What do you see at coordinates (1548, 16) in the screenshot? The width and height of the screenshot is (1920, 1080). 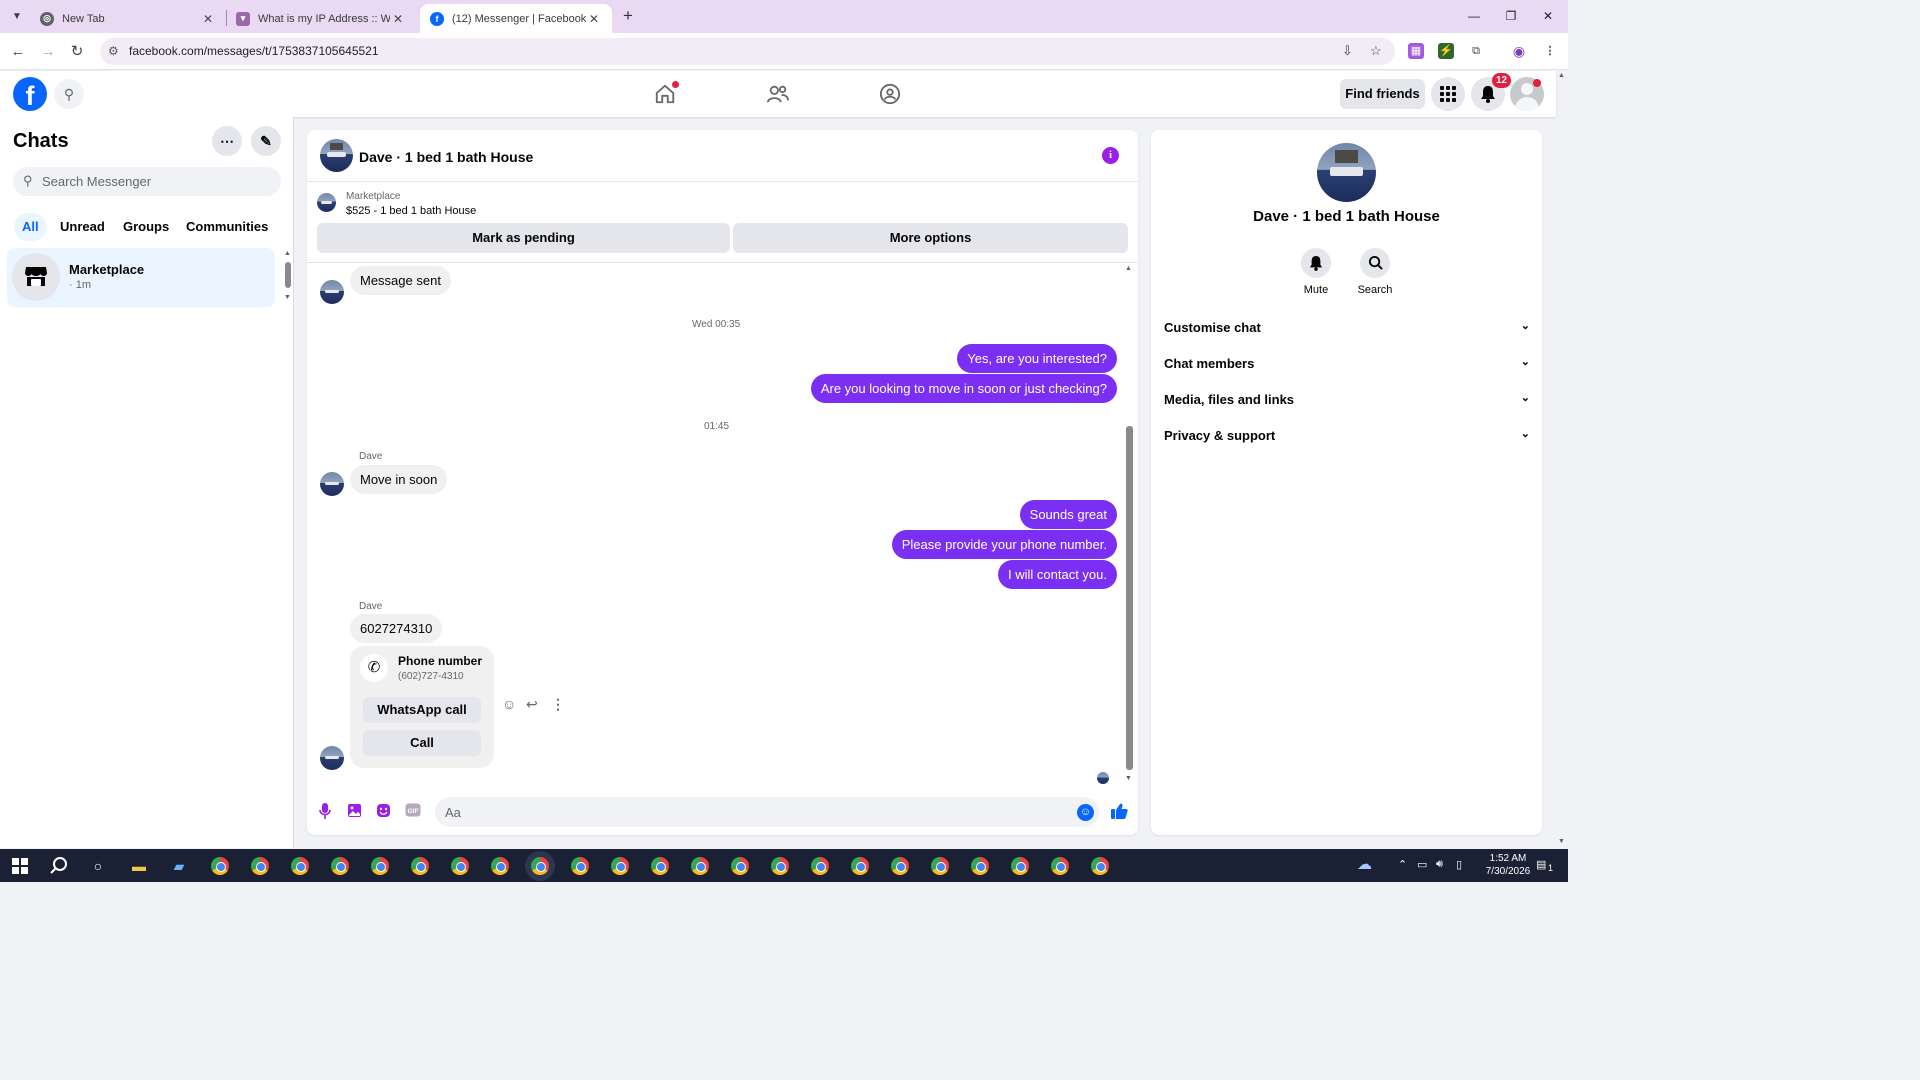 I see `close-window-icon: ✕` at bounding box center [1548, 16].